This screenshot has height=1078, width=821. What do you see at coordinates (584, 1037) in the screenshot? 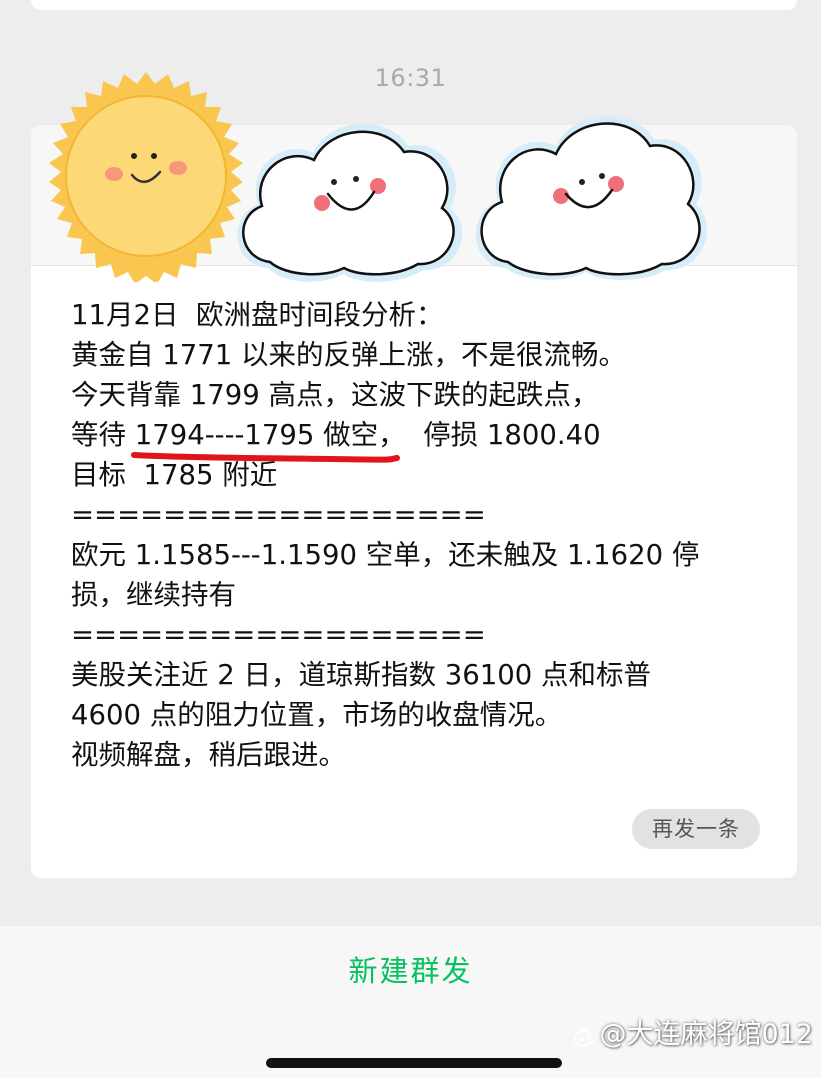
I see `weibo-icon` at bounding box center [584, 1037].